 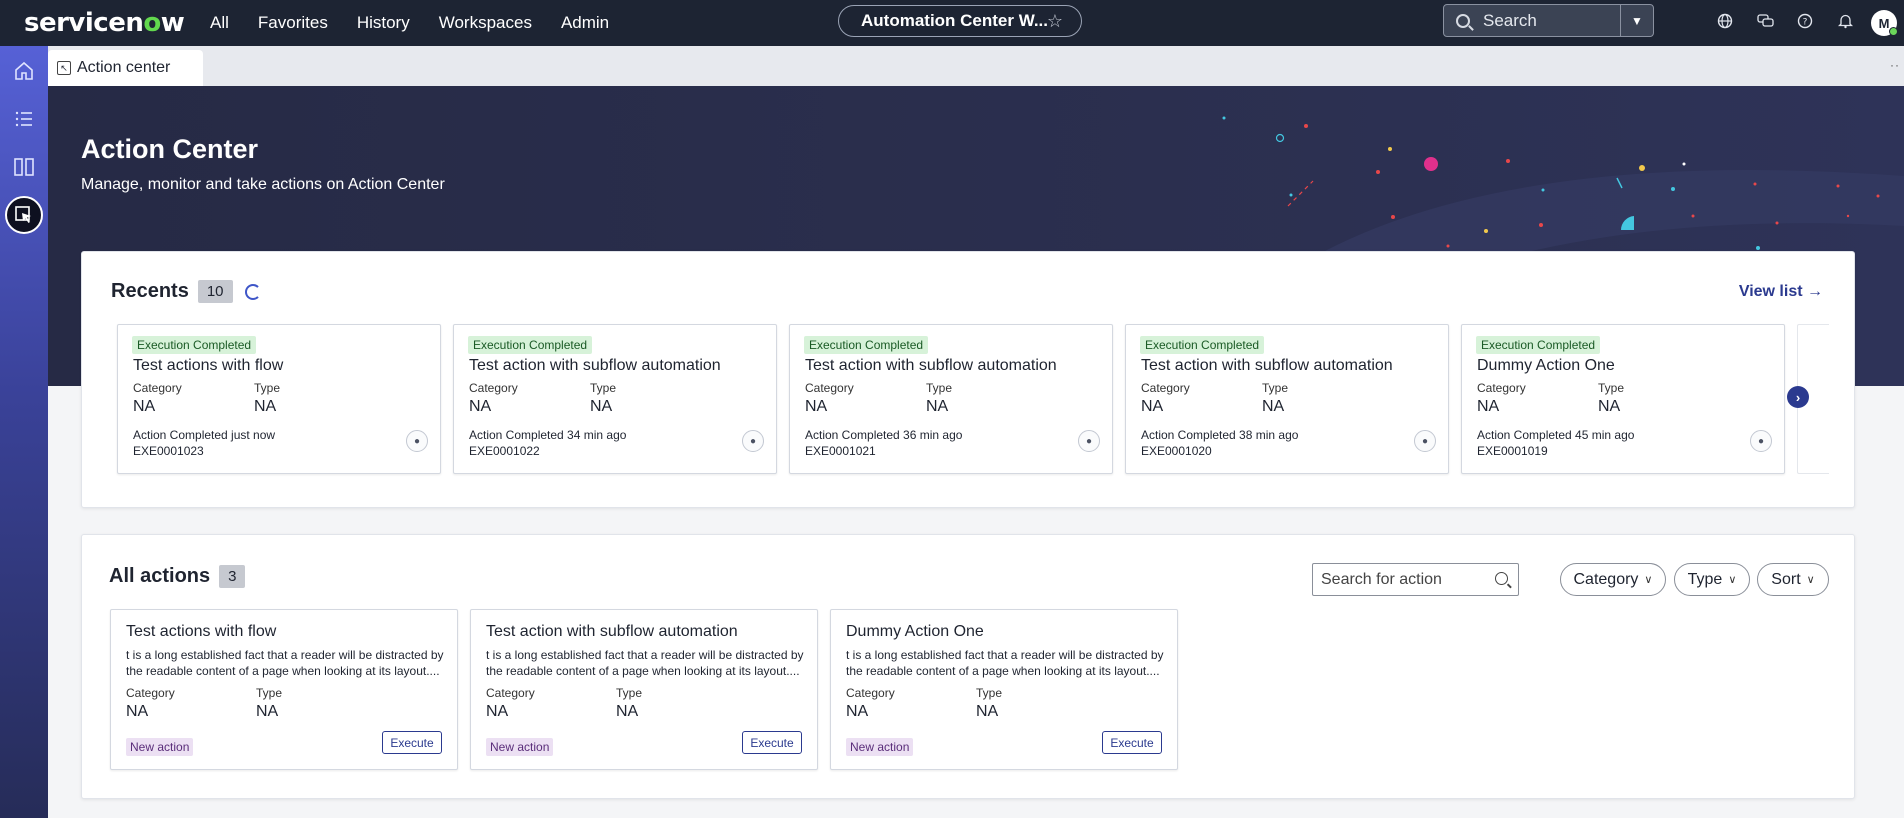 I want to click on action-card-title: Test actions with flow, so click(x=201, y=631).